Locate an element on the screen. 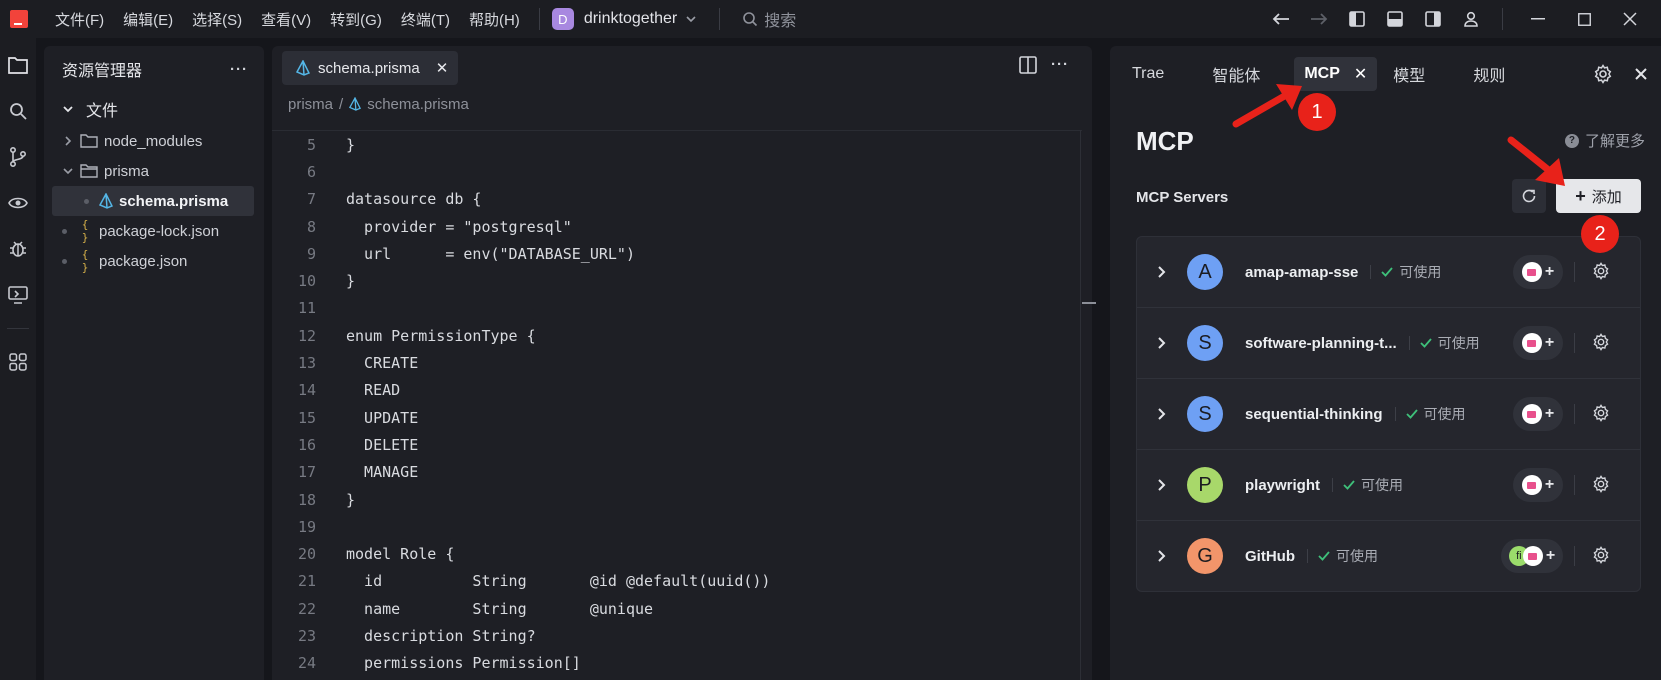 The image size is (1661, 680). server-row: G GitHub 可使用 fi + is located at coordinates (1388, 556).